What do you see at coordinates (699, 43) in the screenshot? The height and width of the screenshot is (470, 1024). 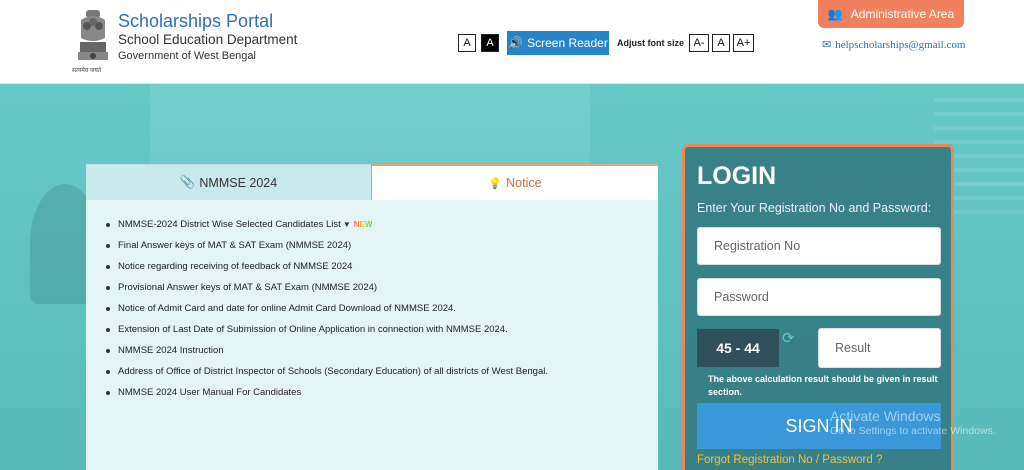 I see `font-decrease-button: A-` at bounding box center [699, 43].